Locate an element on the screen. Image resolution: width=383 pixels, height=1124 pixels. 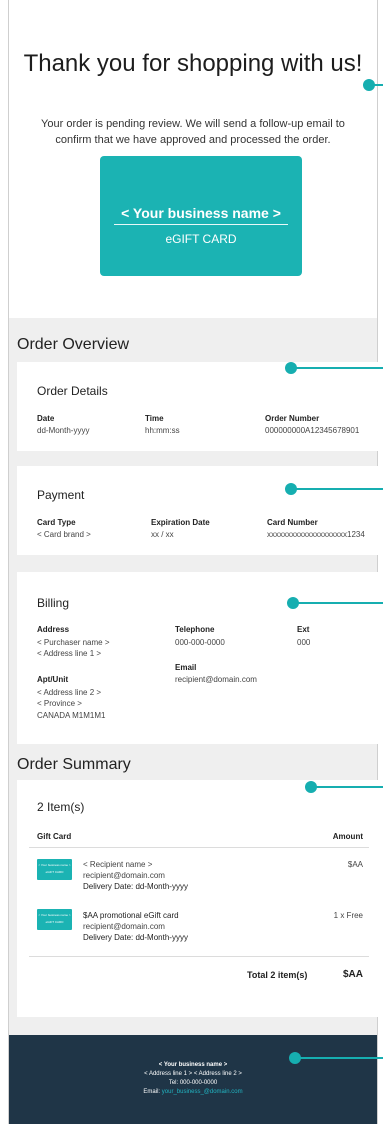
recipient-name: < Recipient name > is located at coordinates (118, 864).